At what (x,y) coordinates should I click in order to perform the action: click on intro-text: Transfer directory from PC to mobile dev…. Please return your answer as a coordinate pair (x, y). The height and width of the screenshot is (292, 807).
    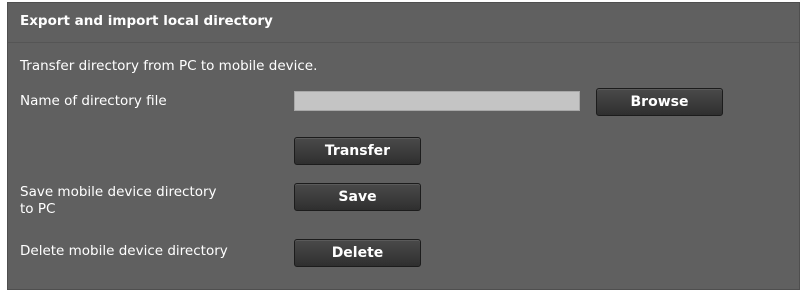
    Looking at the image, I should click on (169, 66).